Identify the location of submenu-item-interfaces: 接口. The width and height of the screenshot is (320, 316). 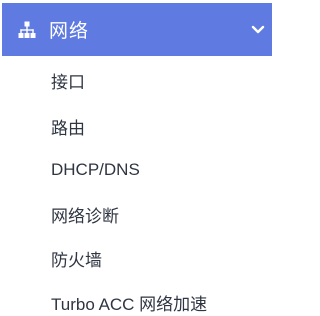
(136, 80).